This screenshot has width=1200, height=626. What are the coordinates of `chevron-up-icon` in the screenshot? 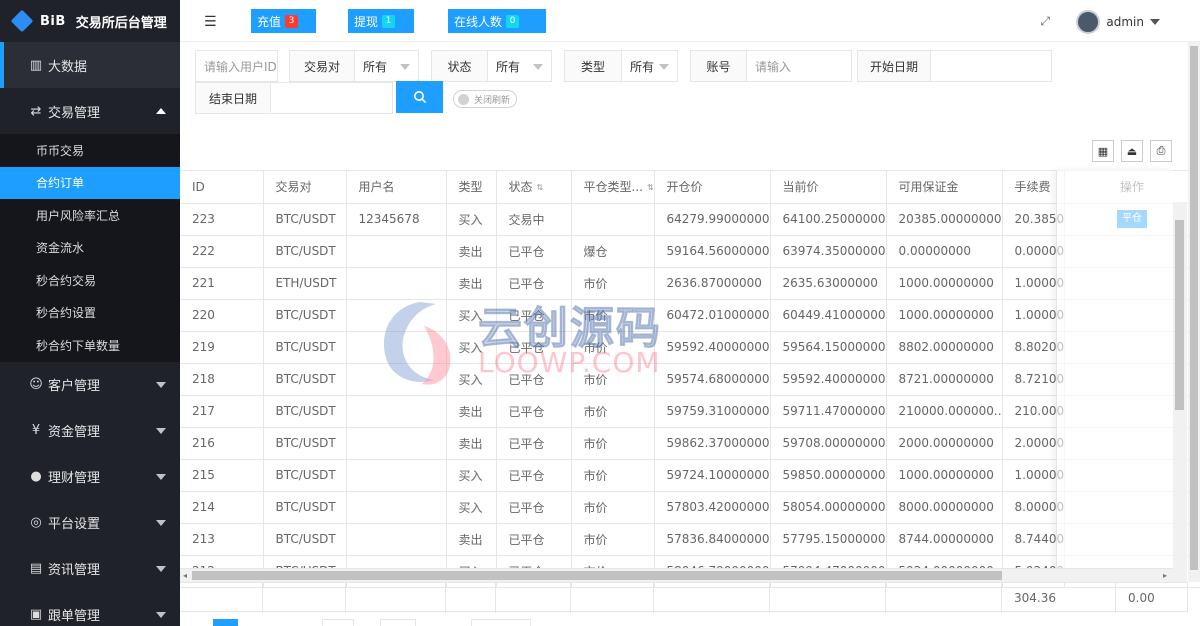 It's located at (161, 111).